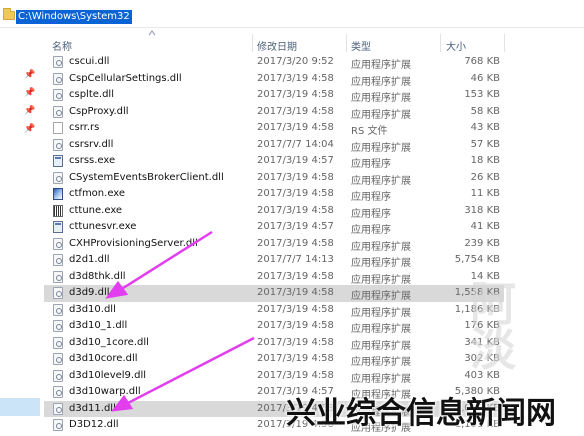 The width and height of the screenshot is (584, 436). Describe the element at coordinates (485, 226) in the screenshot. I see `file-size: 41 KB` at that location.